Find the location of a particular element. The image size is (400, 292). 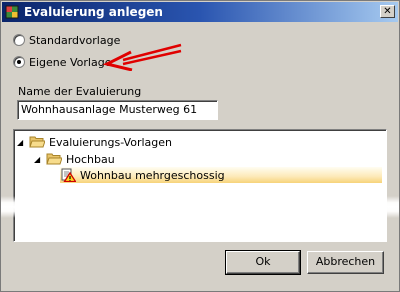

red-arrow-annotation is located at coordinates (142, 57).